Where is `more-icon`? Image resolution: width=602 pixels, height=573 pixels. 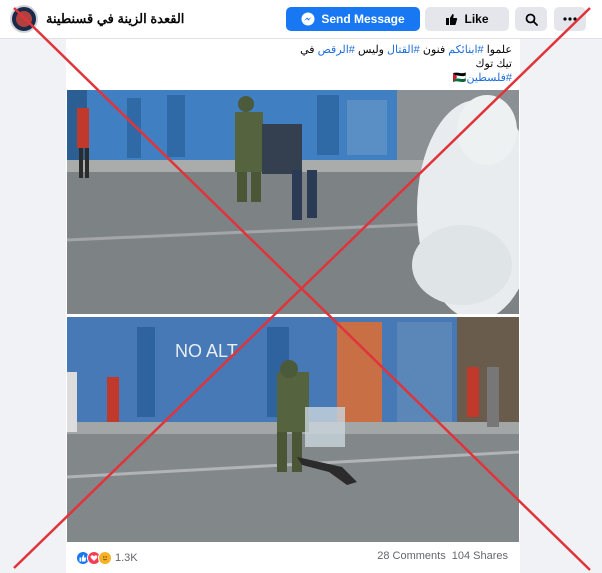 more-icon is located at coordinates (570, 19).